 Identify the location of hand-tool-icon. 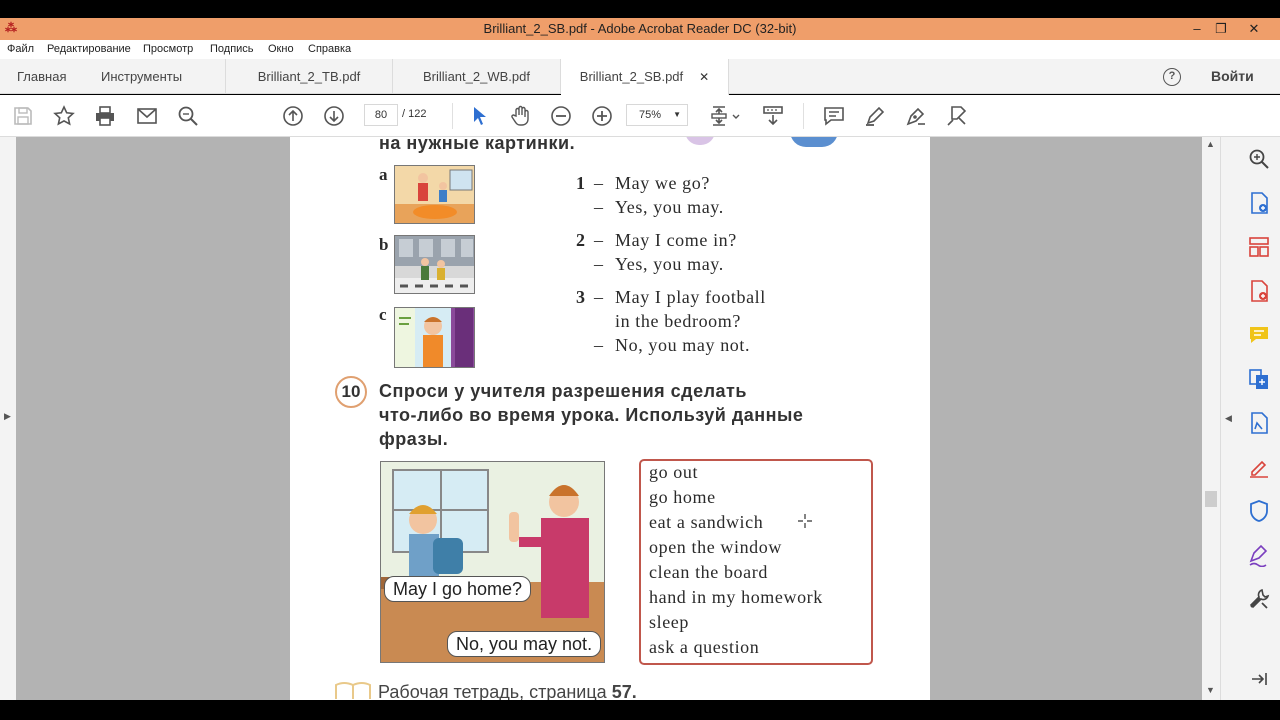
(520, 116).